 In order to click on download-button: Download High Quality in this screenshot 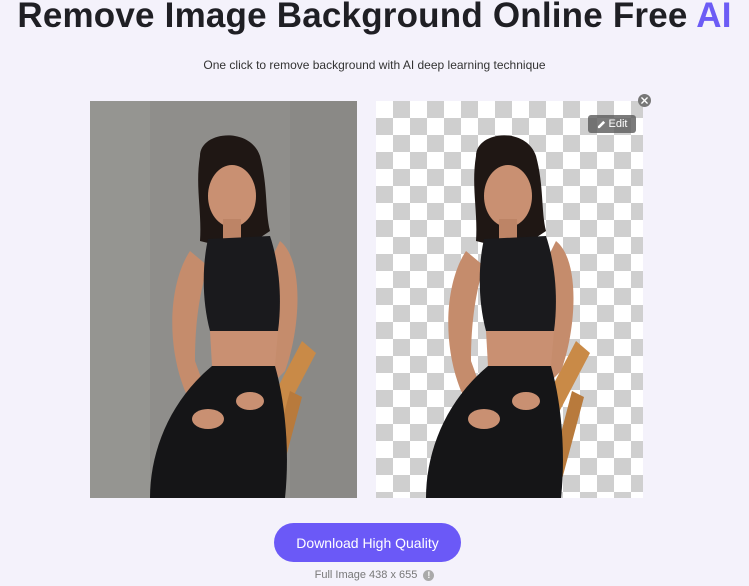, I will do `click(367, 542)`.